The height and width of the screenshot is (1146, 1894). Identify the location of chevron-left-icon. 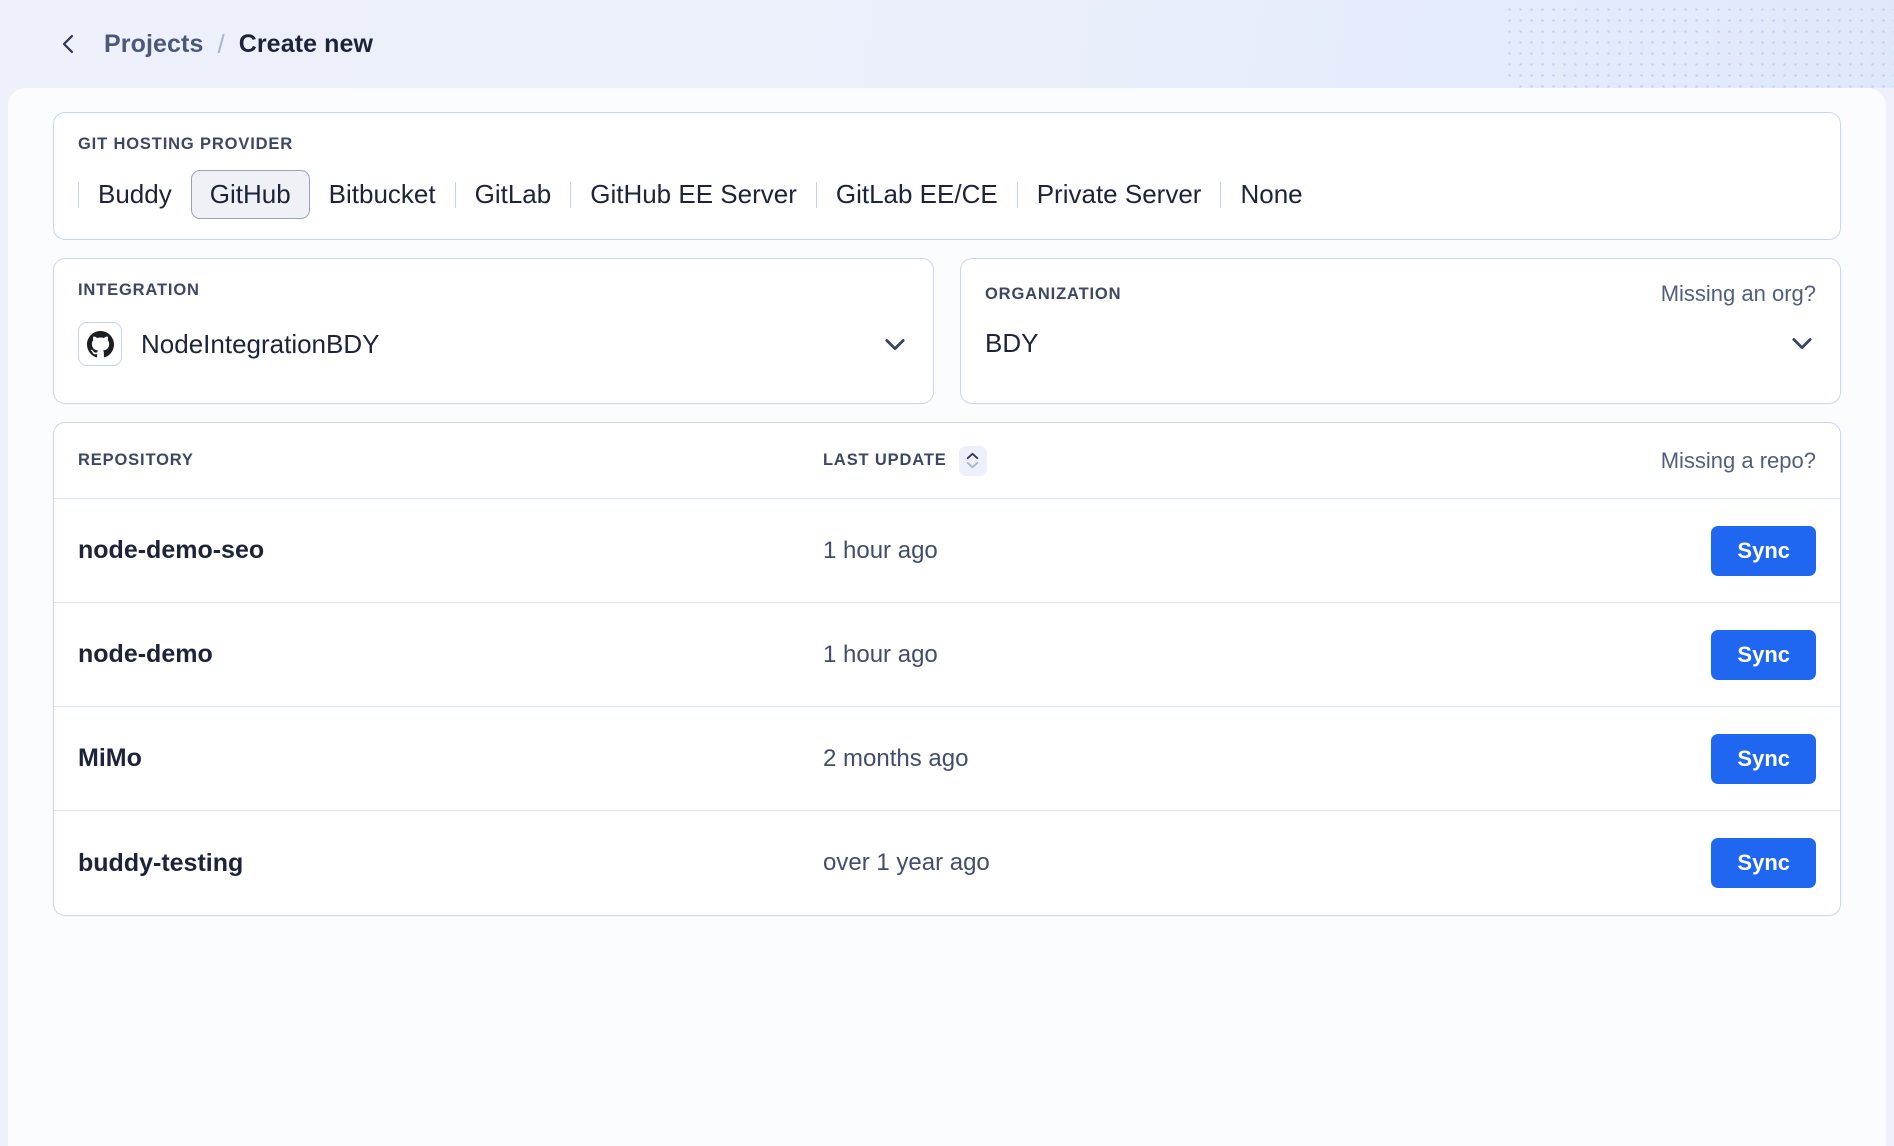
(69, 44).